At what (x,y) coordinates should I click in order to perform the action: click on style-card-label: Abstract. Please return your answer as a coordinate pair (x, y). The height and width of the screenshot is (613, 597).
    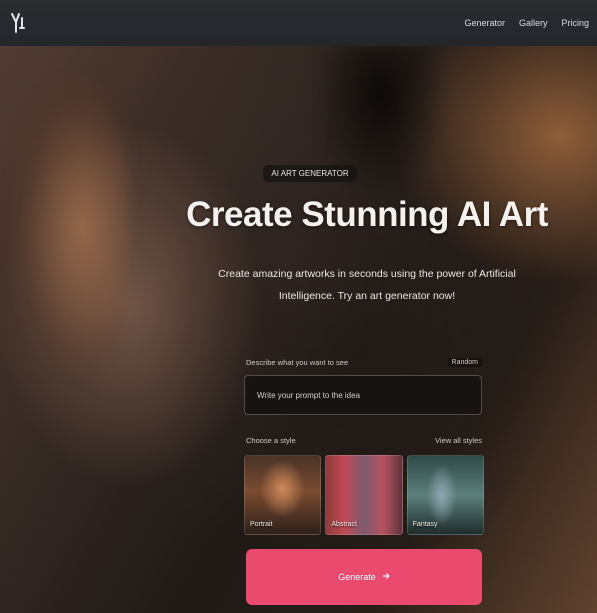
    Looking at the image, I should click on (344, 524).